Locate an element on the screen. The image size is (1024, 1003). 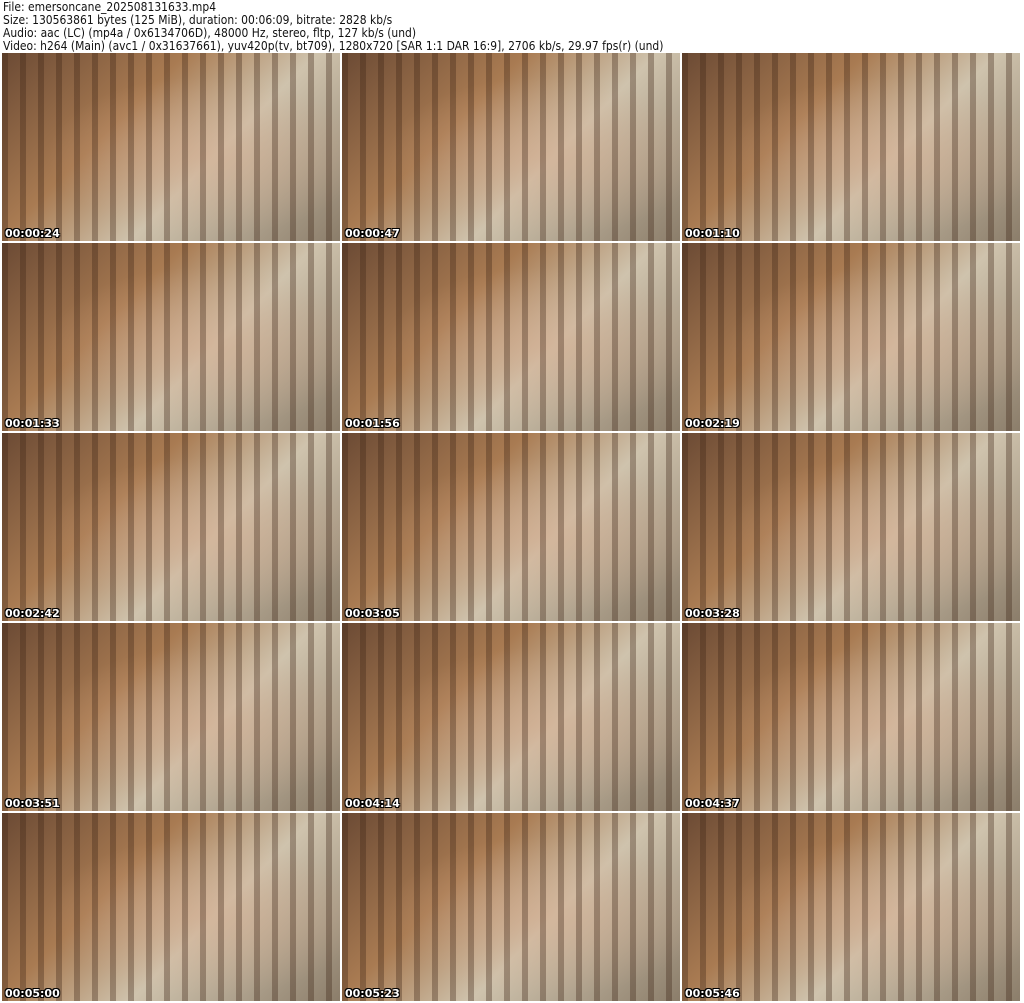
video-thumbnail: 00:00:24 is located at coordinates (171, 147).